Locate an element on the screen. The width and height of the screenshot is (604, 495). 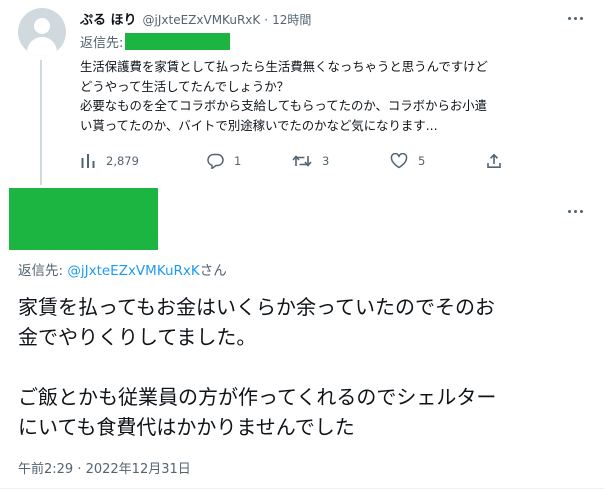
share-button is located at coordinates (494, 161).